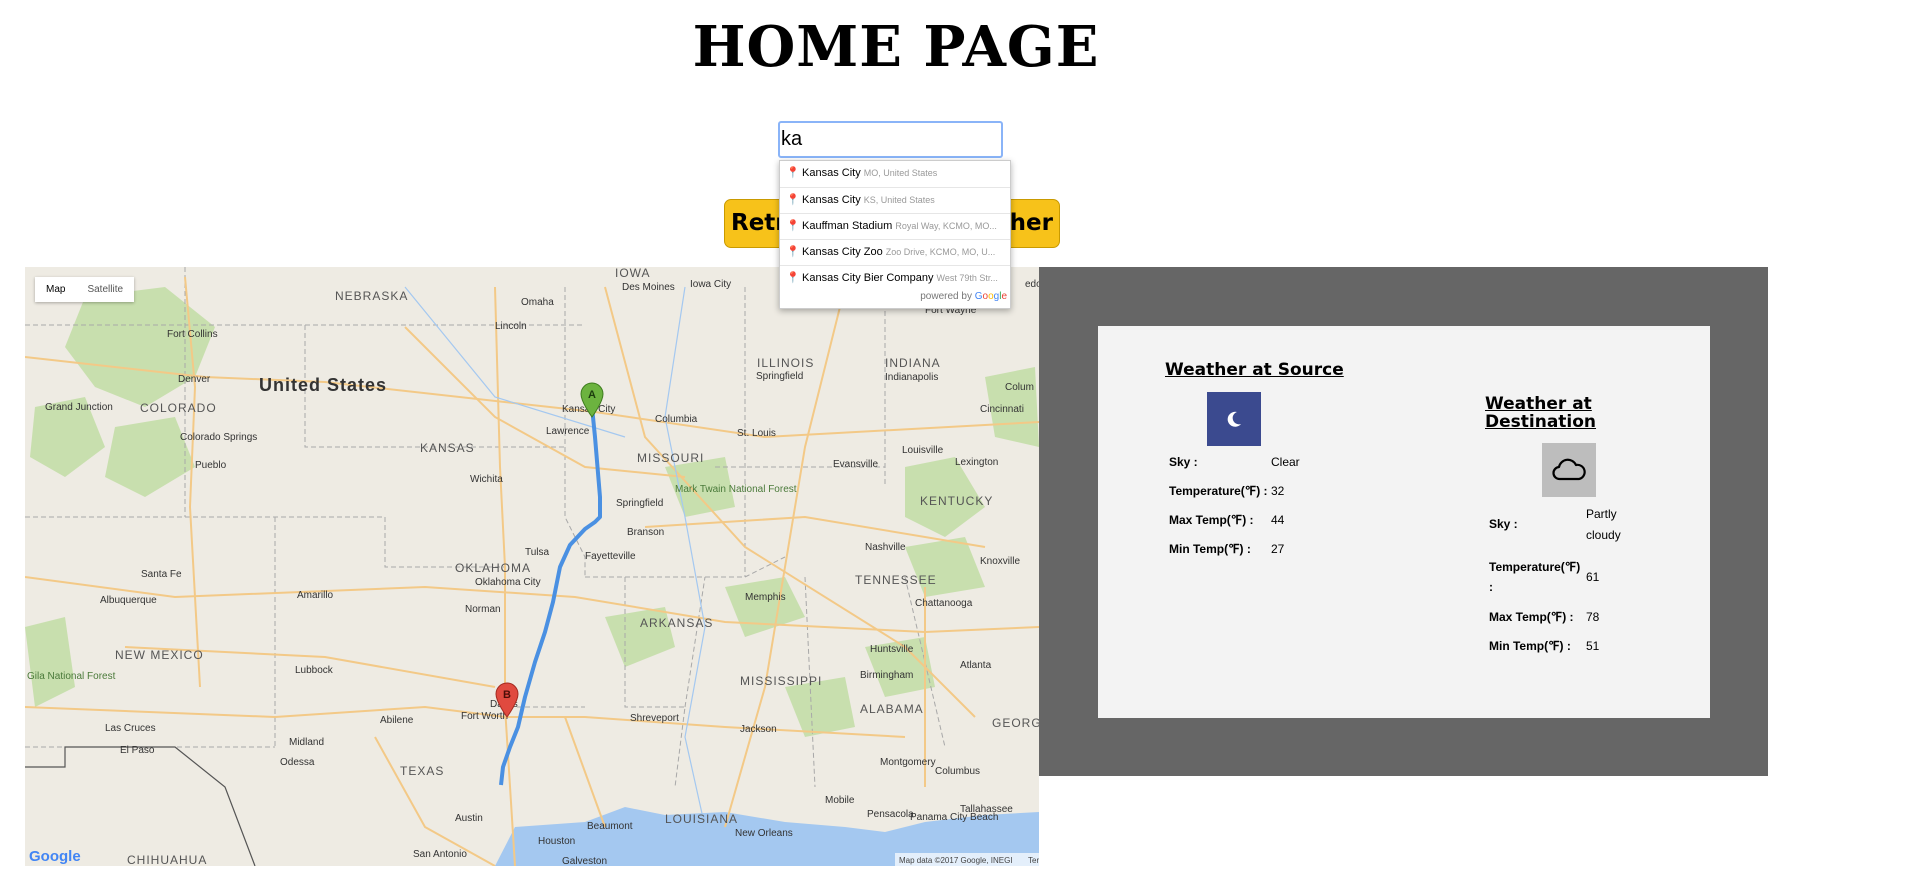 The height and width of the screenshot is (892, 1914). Describe the element at coordinates (178, 408) in the screenshot. I see `state-label: COLORADO` at that location.